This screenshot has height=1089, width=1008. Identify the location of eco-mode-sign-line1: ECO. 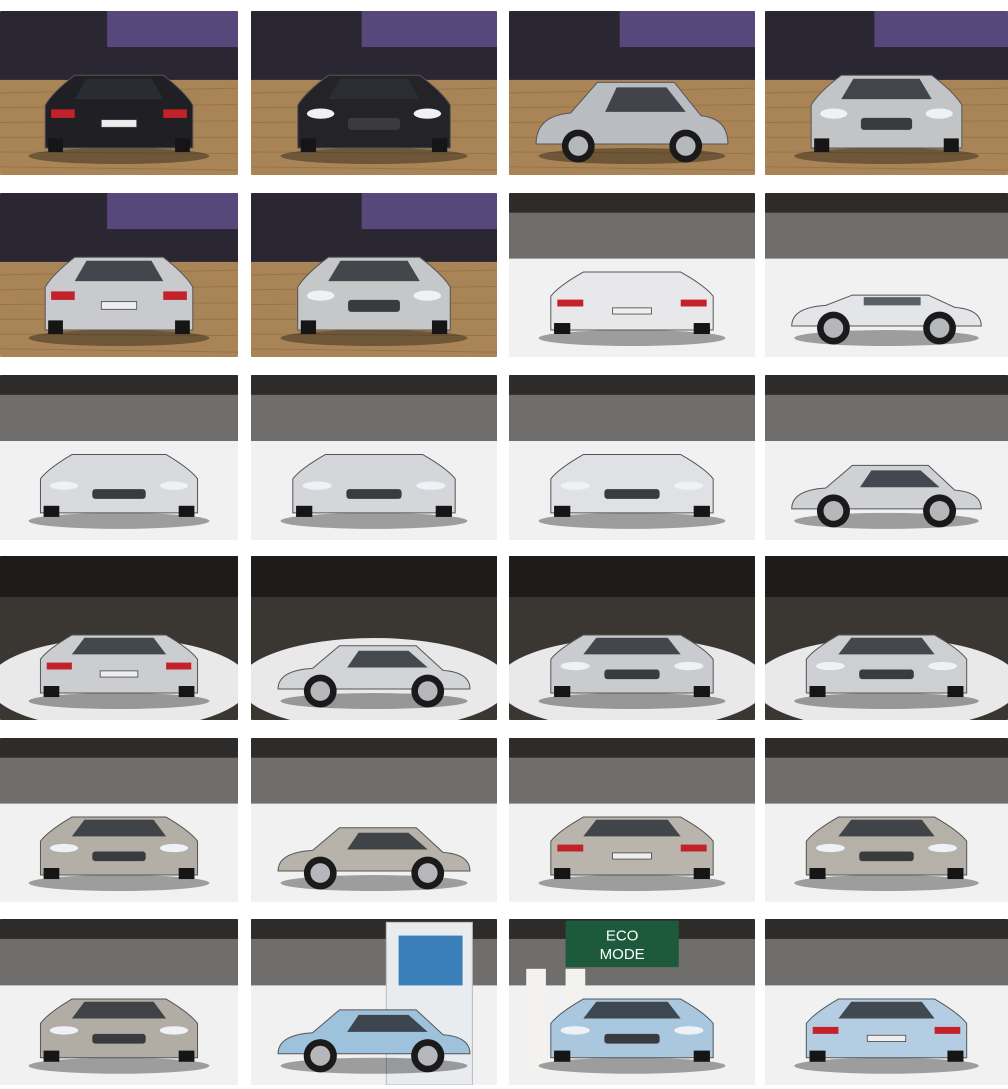
(622, 936).